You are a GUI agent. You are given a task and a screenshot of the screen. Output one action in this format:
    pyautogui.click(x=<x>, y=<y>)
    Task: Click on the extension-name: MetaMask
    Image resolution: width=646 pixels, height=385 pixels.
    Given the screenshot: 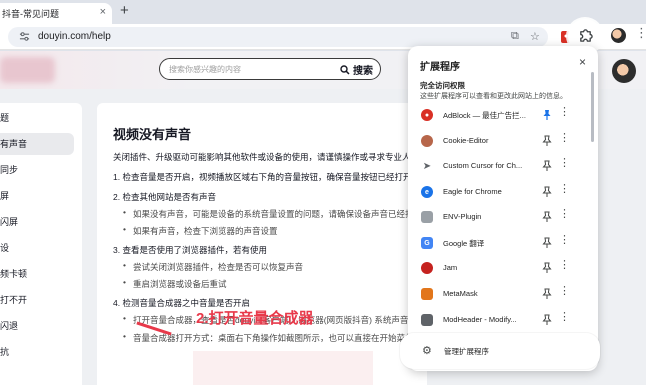 What is the action you would take?
    pyautogui.click(x=460, y=293)
    